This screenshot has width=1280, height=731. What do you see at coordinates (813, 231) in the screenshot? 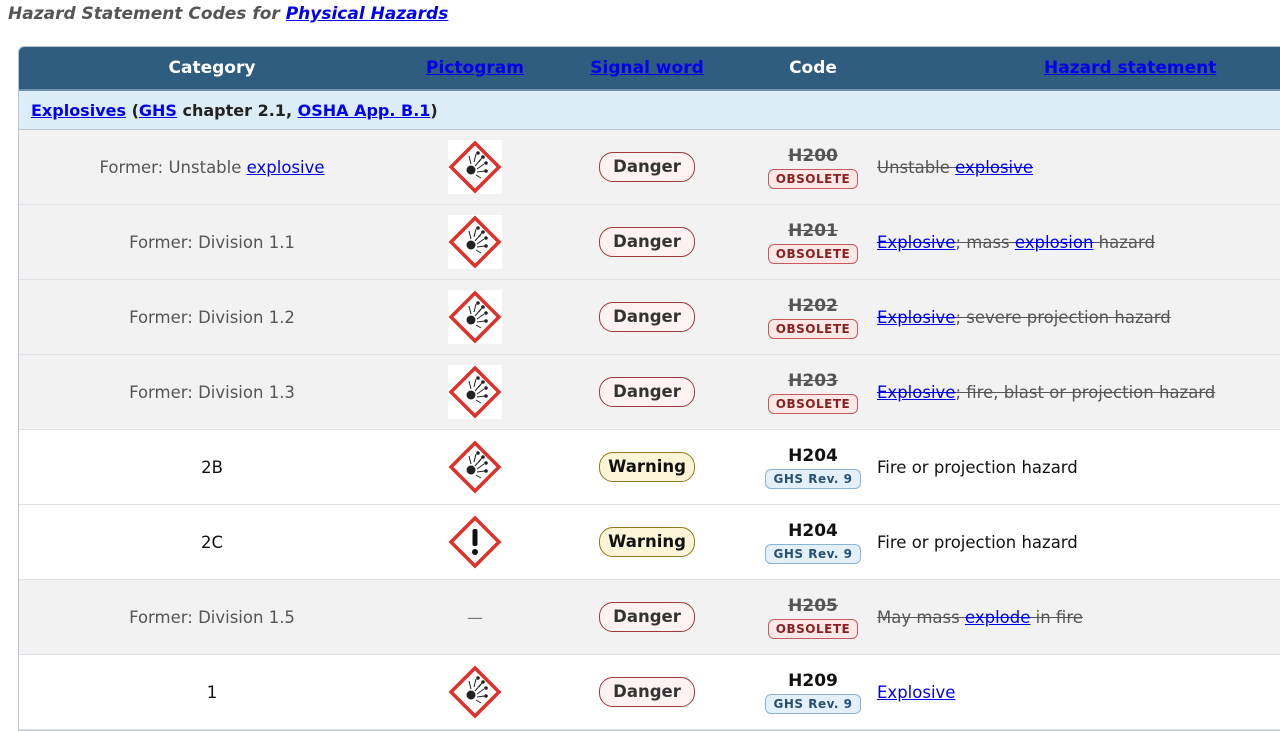
I see `hazard-code: H201` at bounding box center [813, 231].